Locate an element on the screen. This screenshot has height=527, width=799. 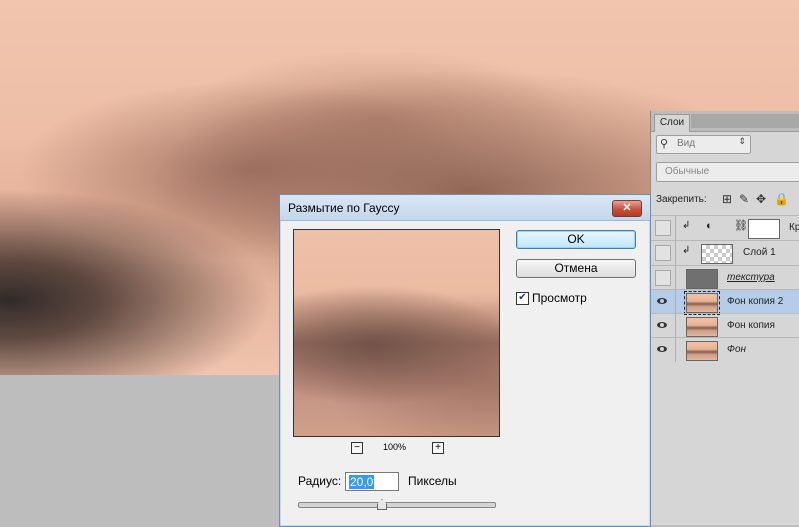
layer-row: Фон копия is located at coordinates (725, 325).